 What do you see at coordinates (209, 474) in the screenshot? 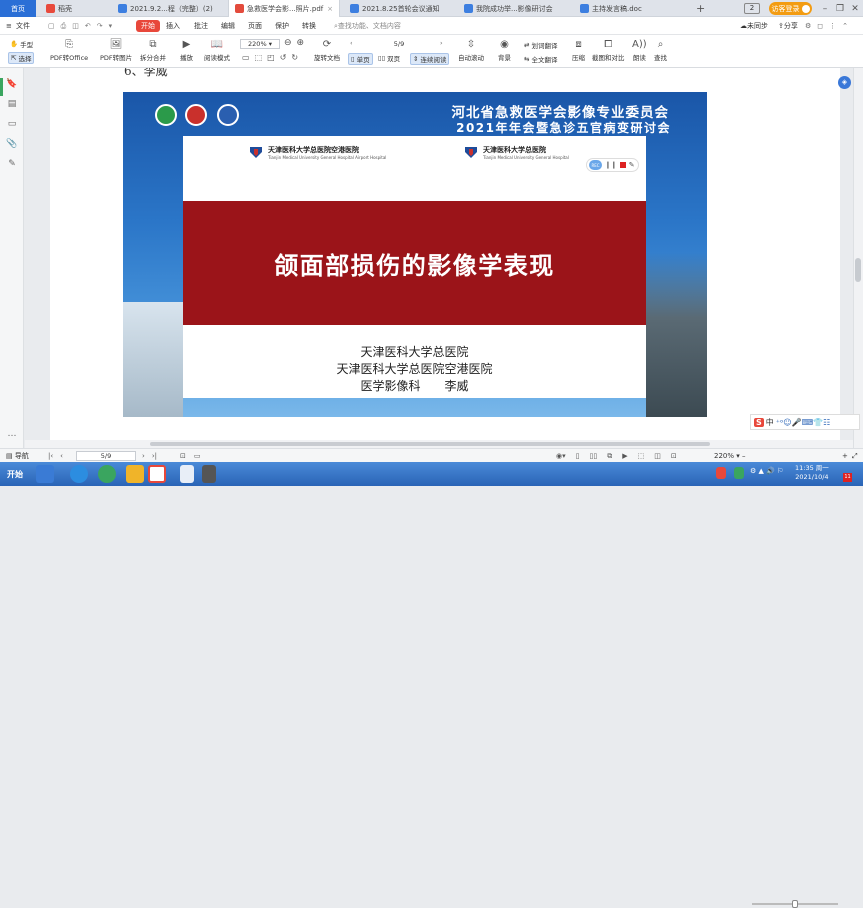
I see `app-taskbar-icon` at bounding box center [209, 474].